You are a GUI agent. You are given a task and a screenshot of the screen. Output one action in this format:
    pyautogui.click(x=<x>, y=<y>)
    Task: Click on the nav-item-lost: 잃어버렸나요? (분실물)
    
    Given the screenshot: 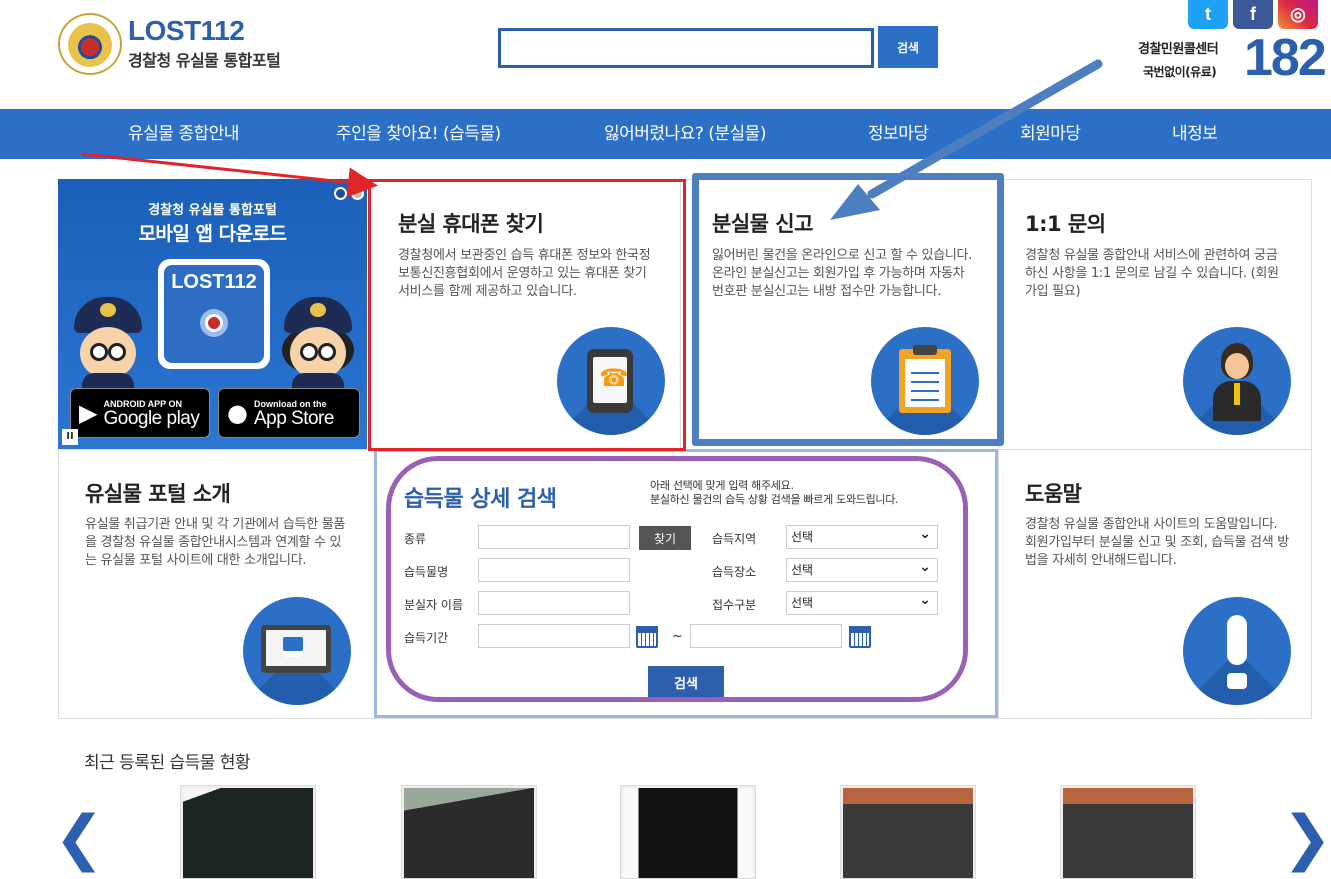 What is the action you would take?
    pyautogui.click(x=685, y=134)
    